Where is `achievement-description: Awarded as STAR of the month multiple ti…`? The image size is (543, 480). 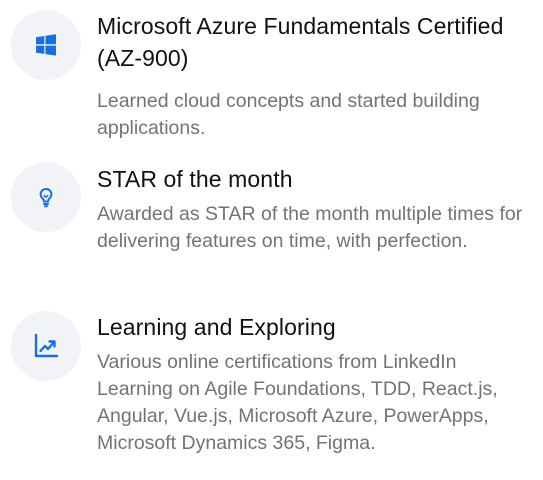 achievement-description: Awarded as STAR of the month multiple ti… is located at coordinates (310, 227).